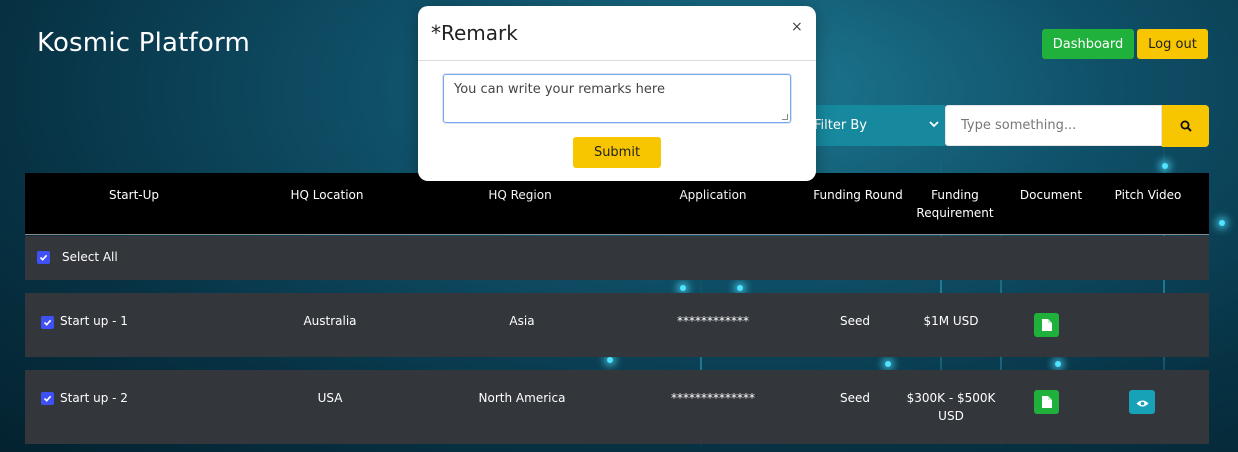  I want to click on submit-button: Submit, so click(617, 152).